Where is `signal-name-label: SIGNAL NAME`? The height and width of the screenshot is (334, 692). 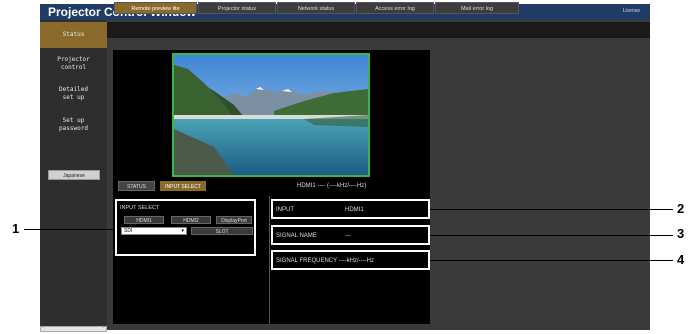
signal-name-label: SIGNAL NAME is located at coordinates (296, 236).